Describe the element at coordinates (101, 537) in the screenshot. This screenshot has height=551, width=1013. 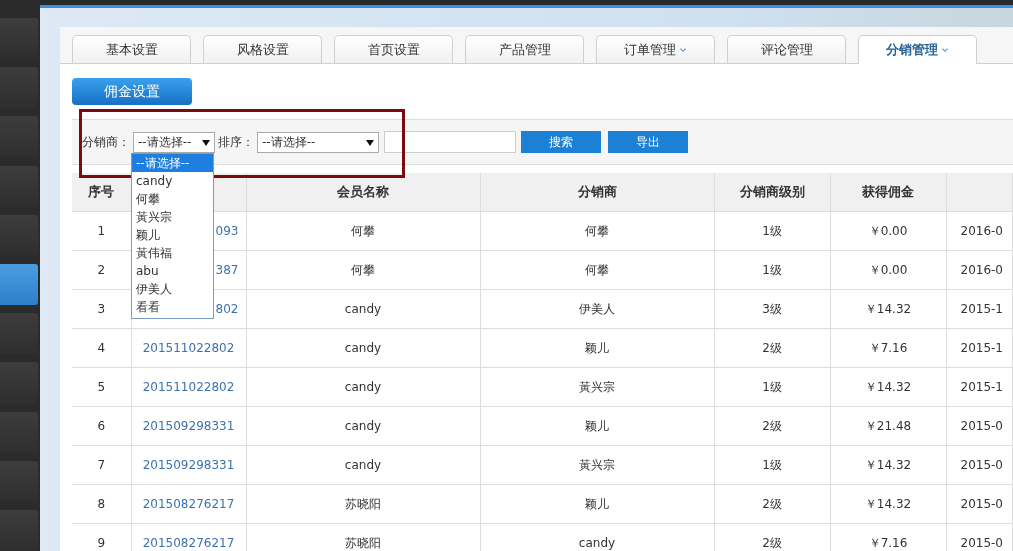
I see `table-cell: 9` at that location.